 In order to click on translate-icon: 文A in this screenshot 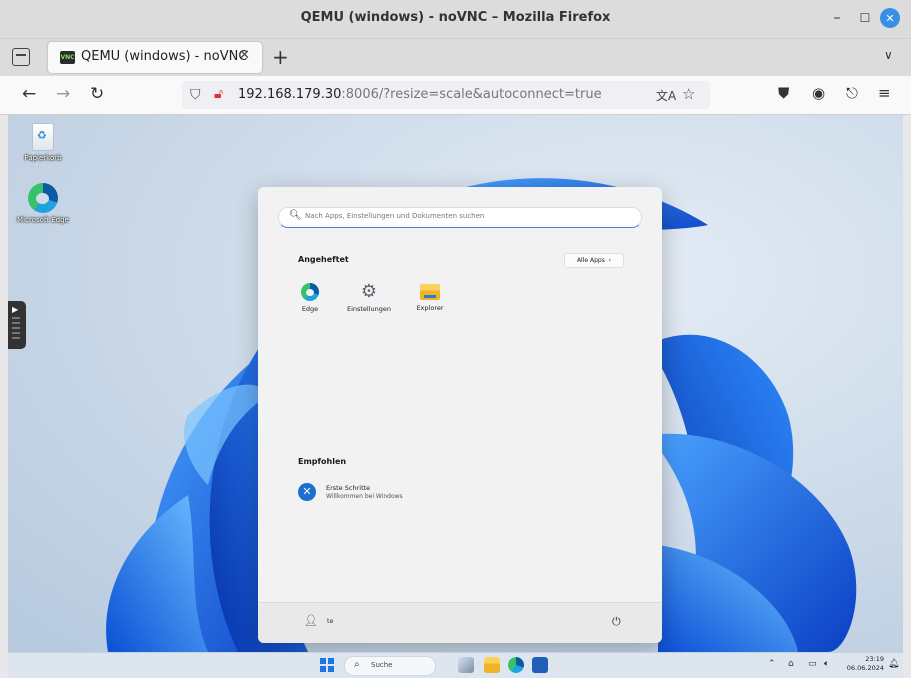, I will do `click(666, 95)`.